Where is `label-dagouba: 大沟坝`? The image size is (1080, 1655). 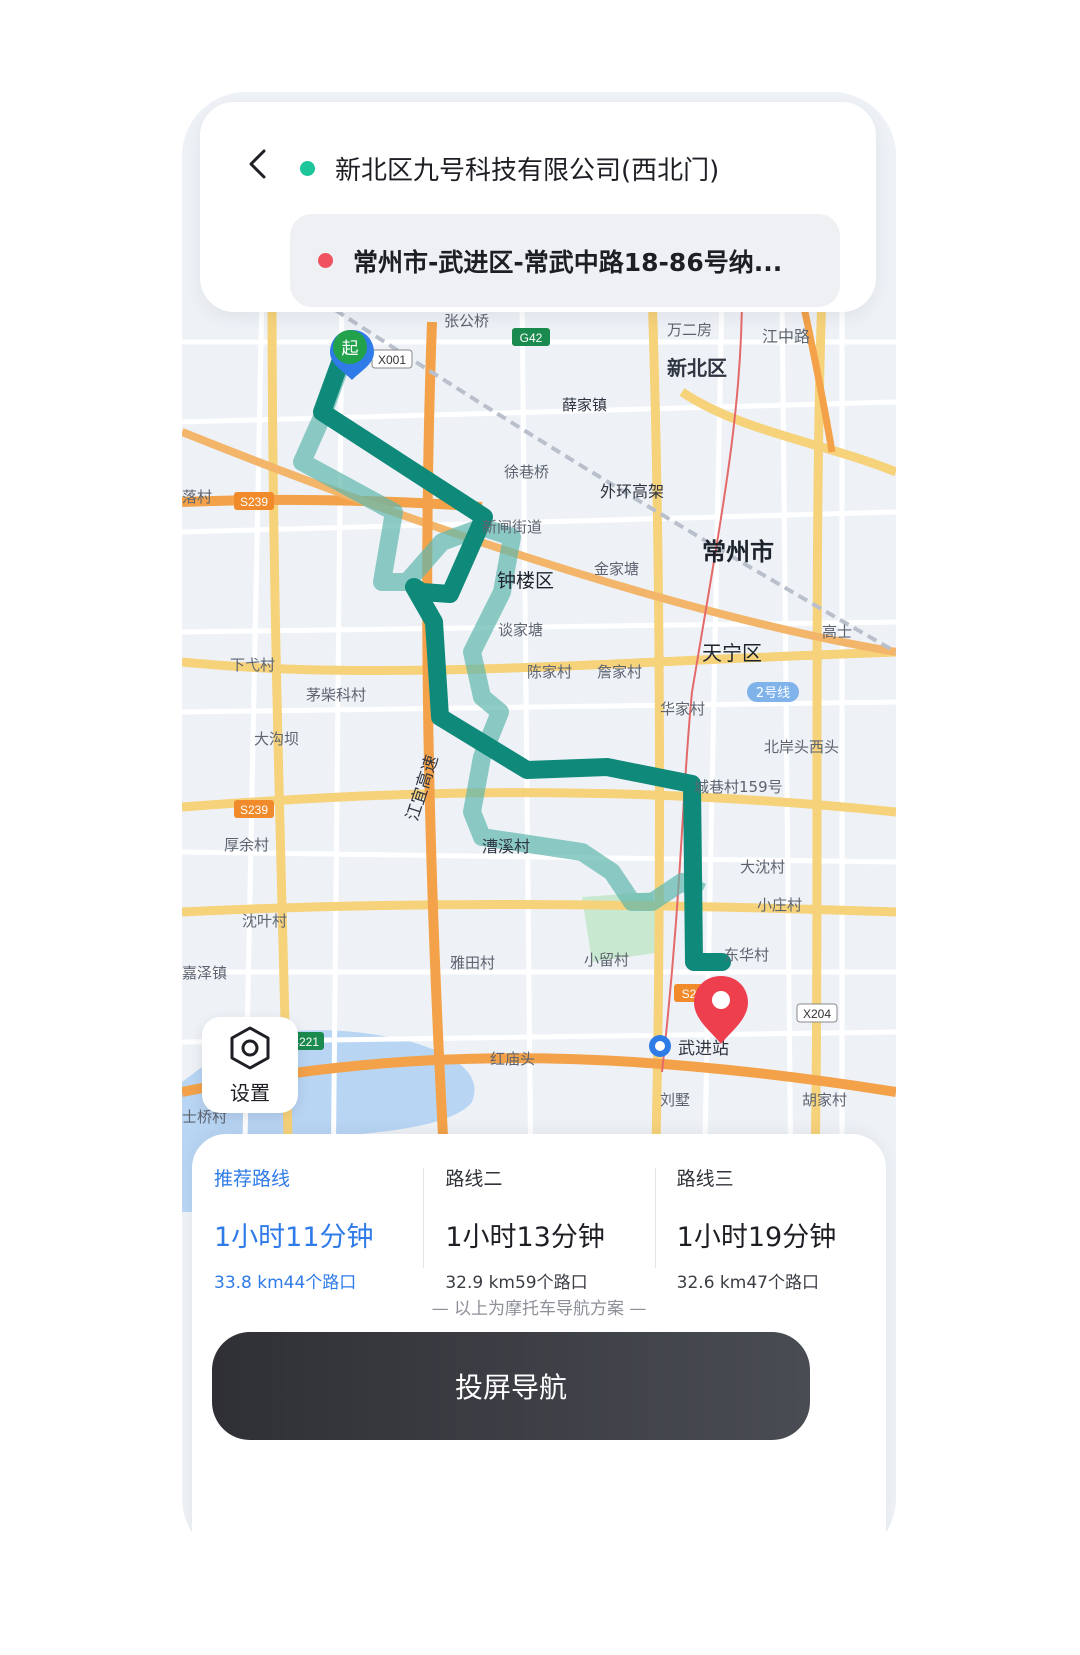 label-dagouba: 大沟坝 is located at coordinates (276, 739).